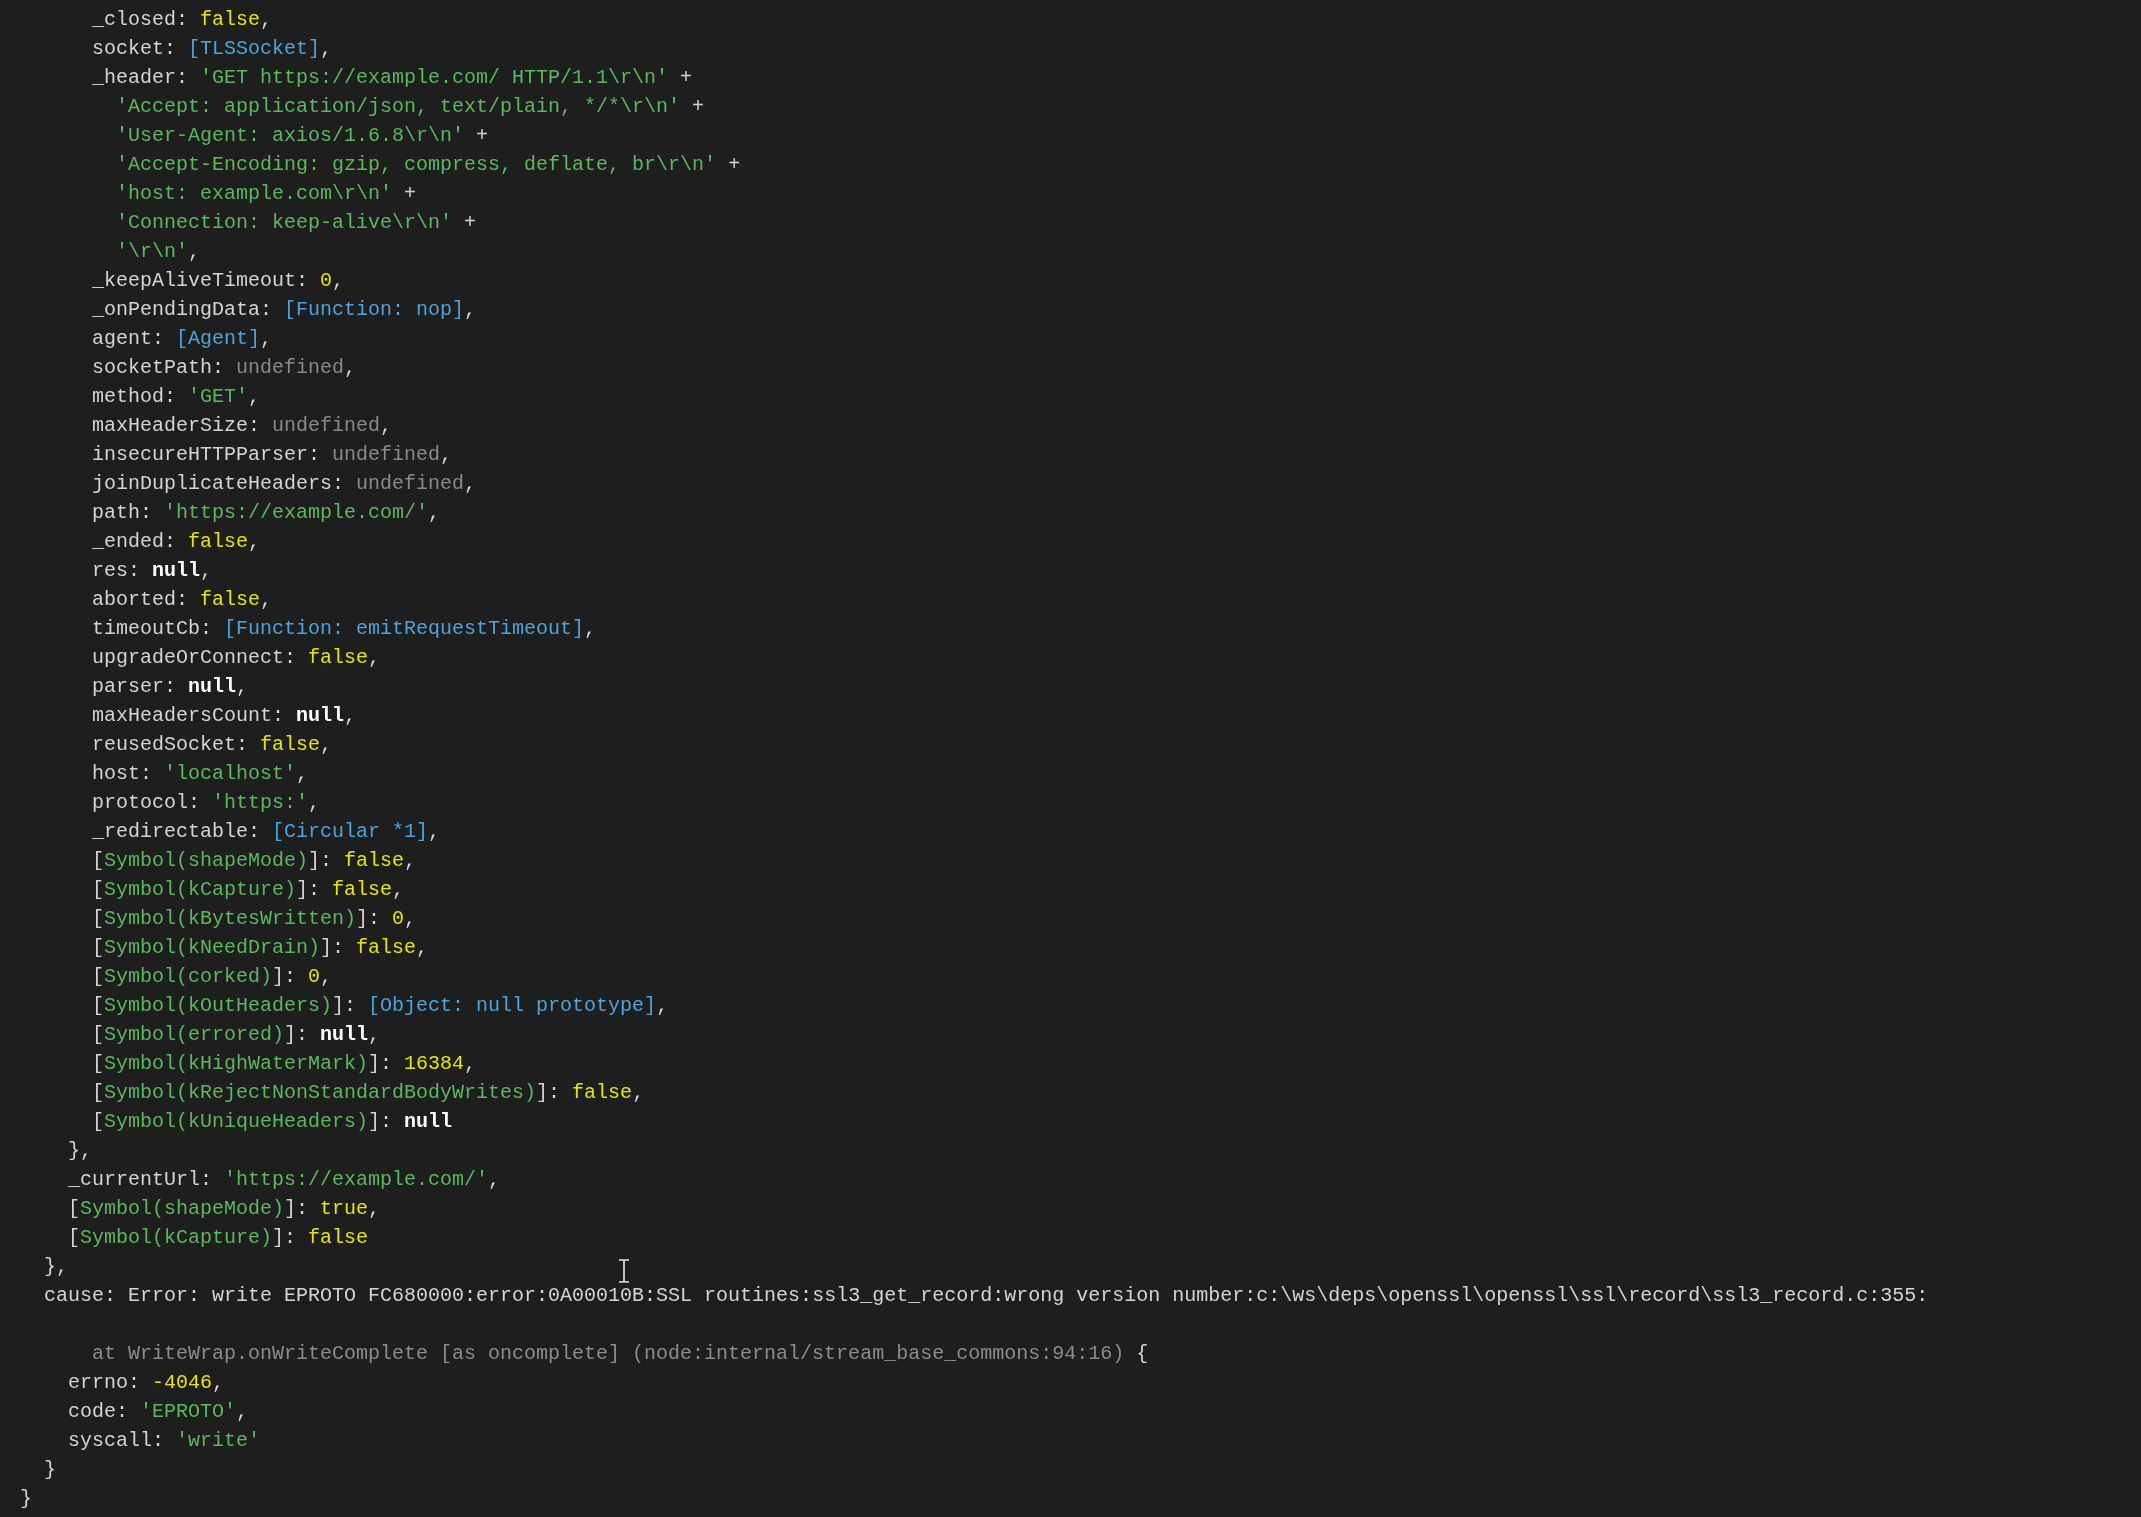 The width and height of the screenshot is (2141, 1517). Describe the element at coordinates (284, 1179) in the screenshot. I see `code-line: _currentUrl: 'https://example.com/',` at that location.